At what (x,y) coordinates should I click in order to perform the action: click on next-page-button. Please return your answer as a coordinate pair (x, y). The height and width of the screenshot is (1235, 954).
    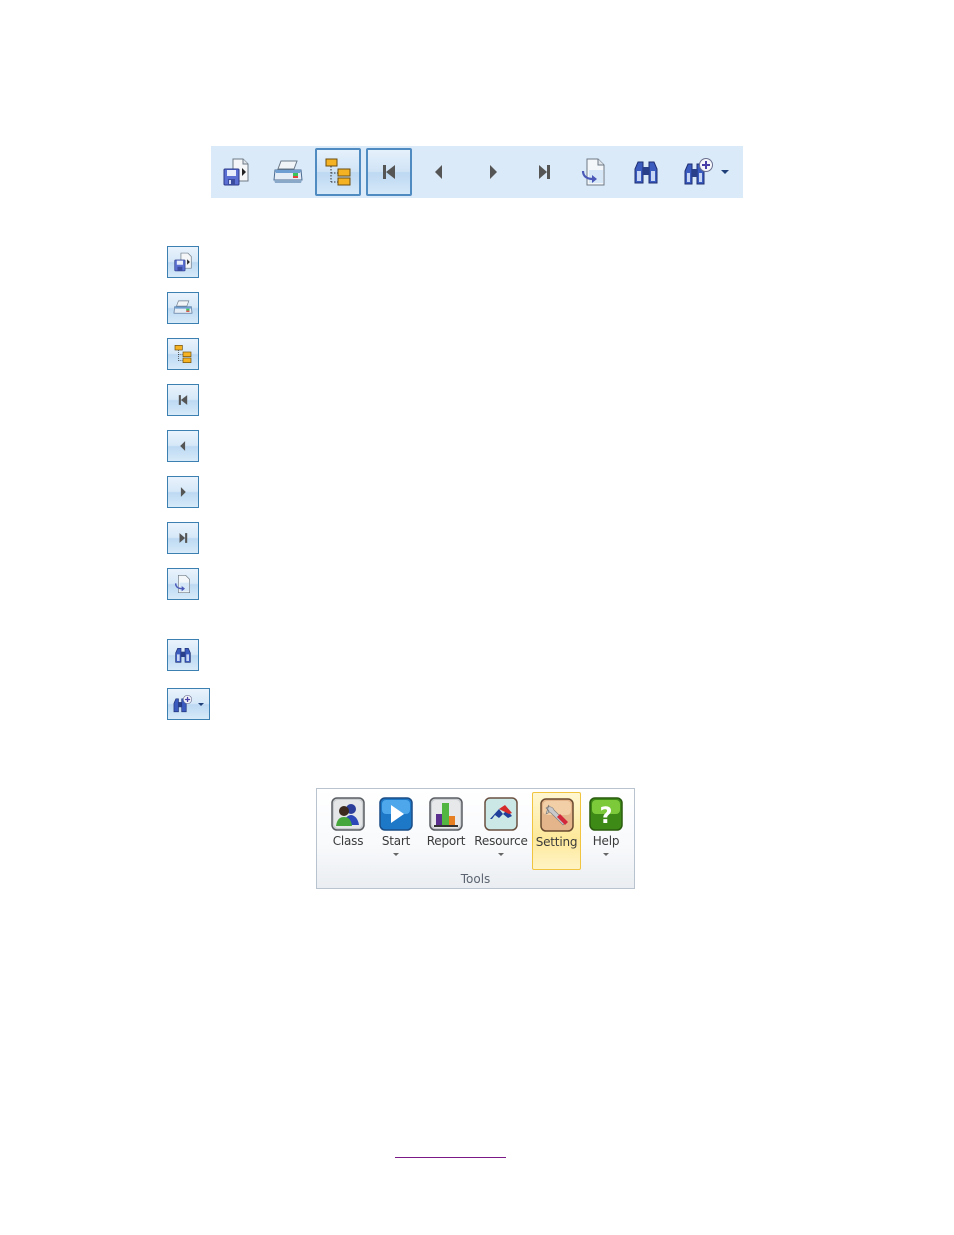
    Looking at the image, I should click on (493, 172).